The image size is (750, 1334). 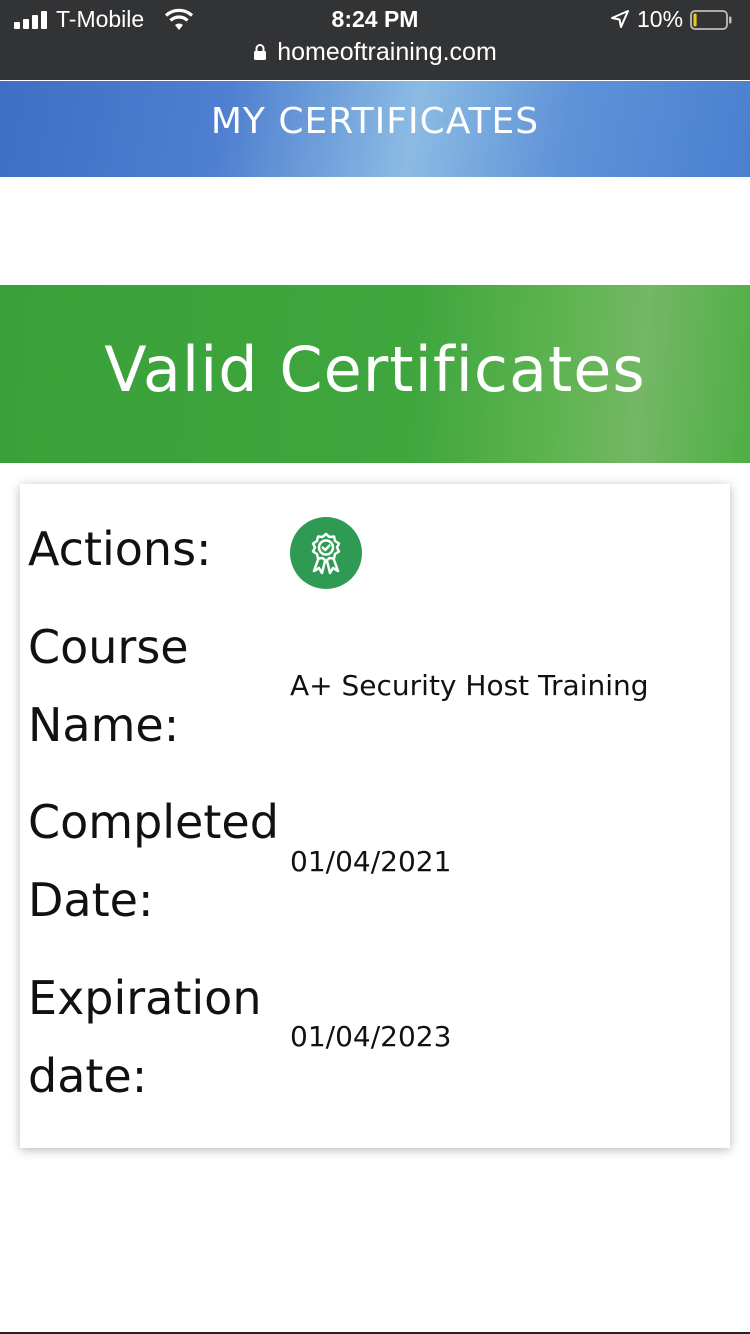 I want to click on course-label-line-2: Name:, so click(x=104, y=725).